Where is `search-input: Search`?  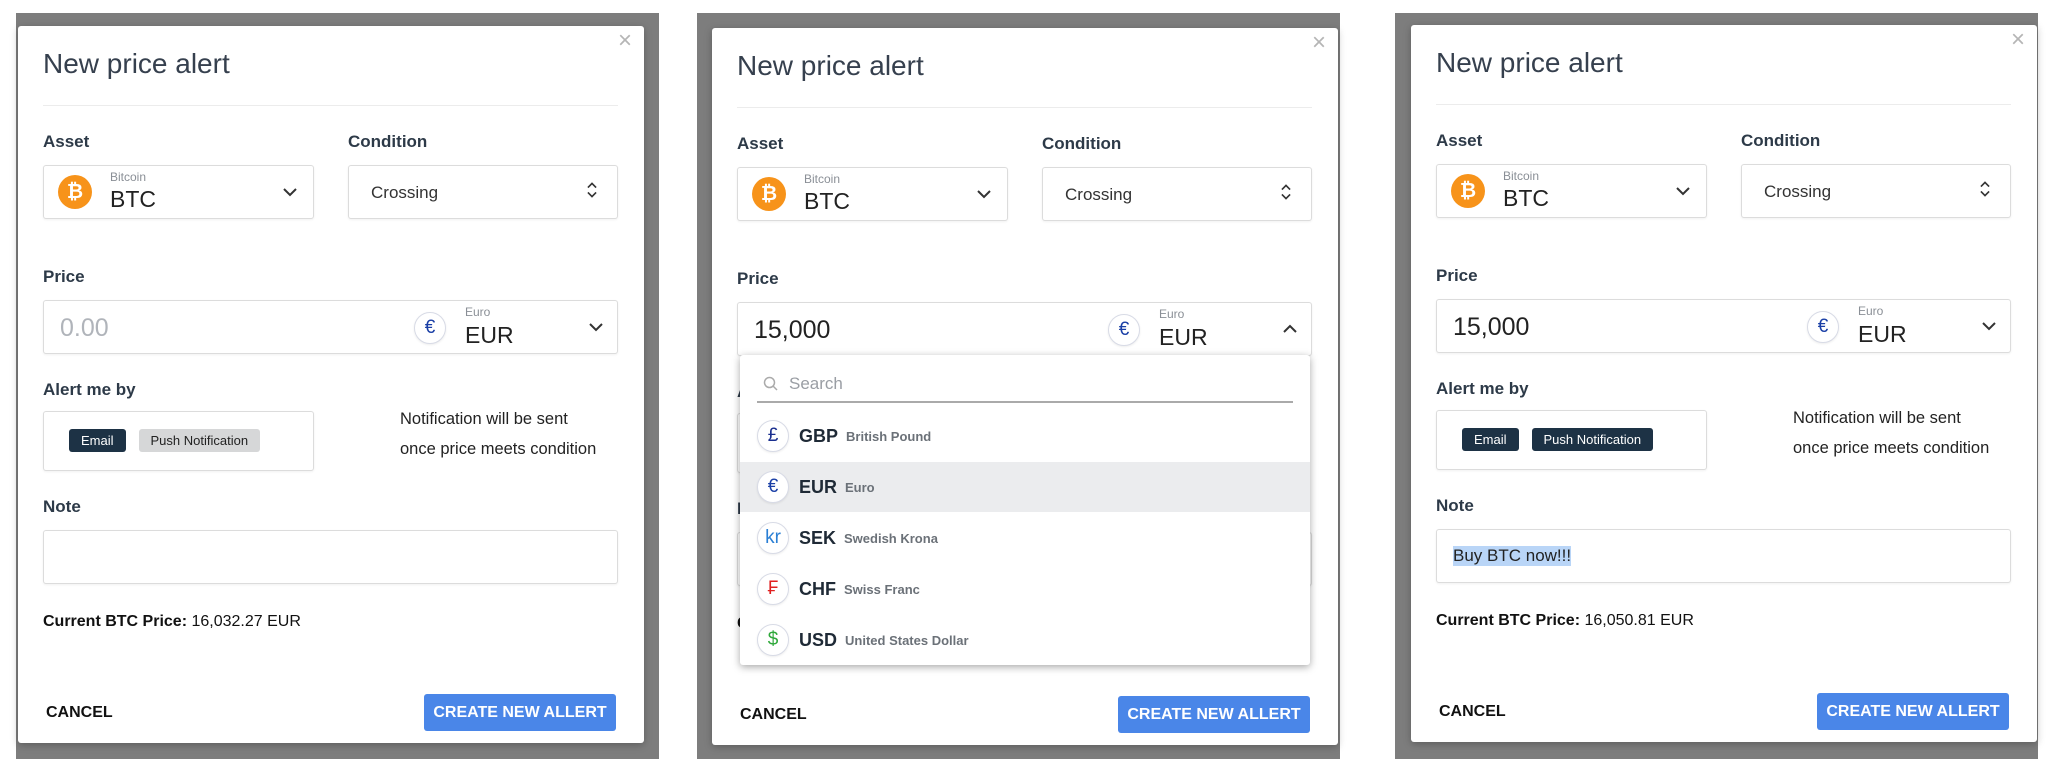
search-input: Search is located at coordinates (1029, 384).